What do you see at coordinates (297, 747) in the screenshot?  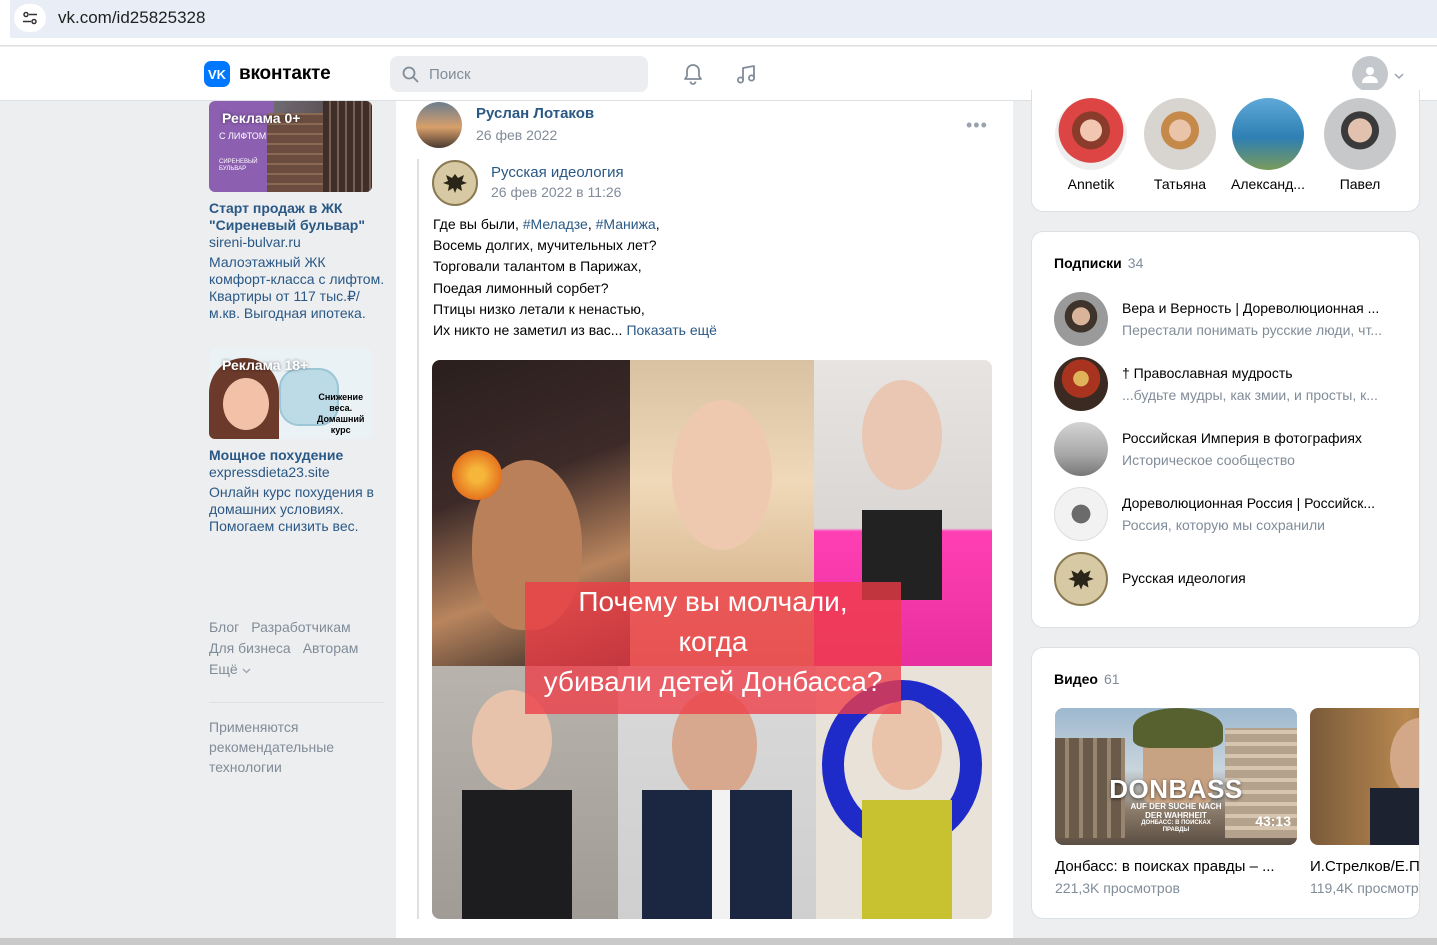 I see `recommendations-note: Применяются рекомендательные технологии` at bounding box center [297, 747].